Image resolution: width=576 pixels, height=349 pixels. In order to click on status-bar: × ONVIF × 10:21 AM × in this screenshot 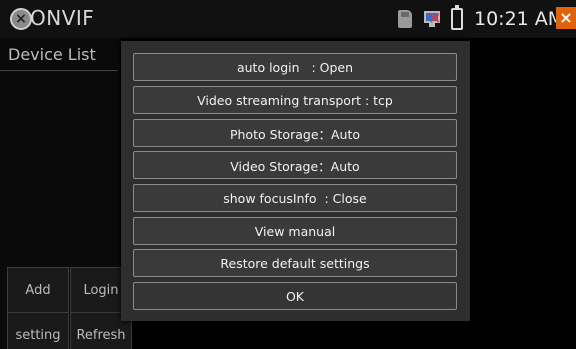, I will do `click(288, 19)`.